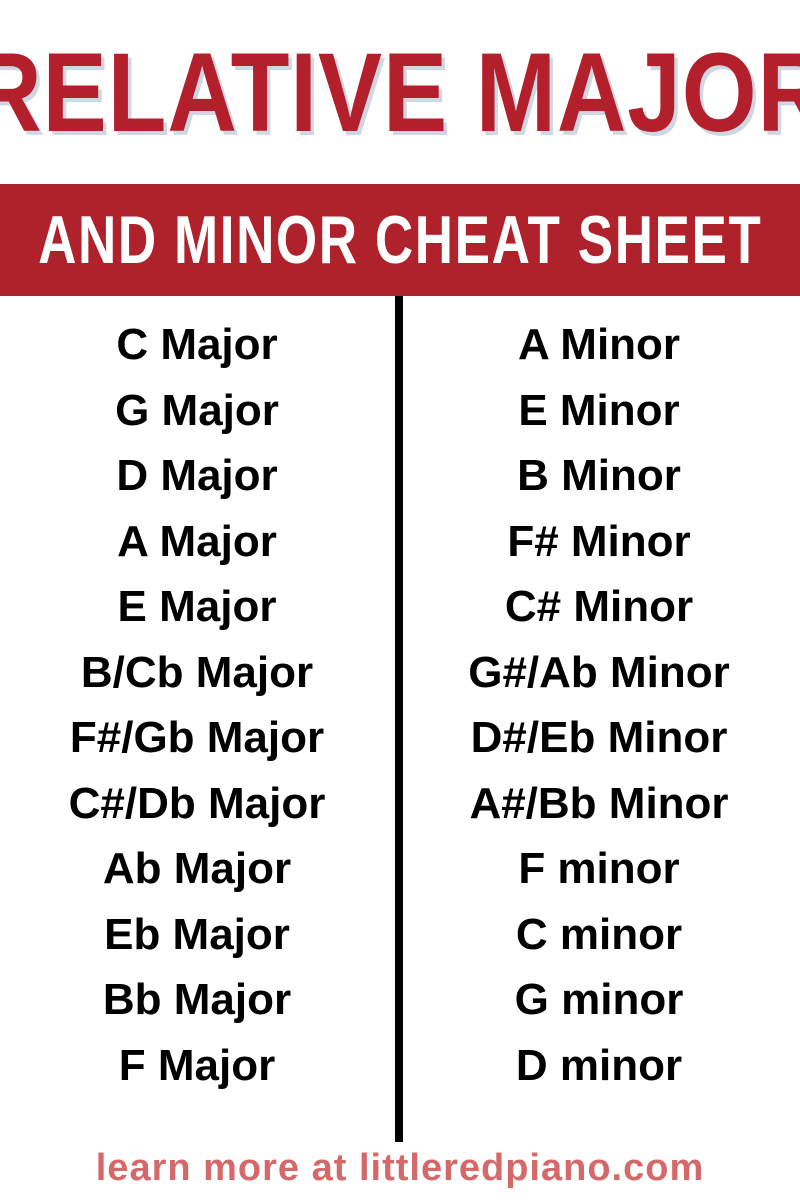 The width and height of the screenshot is (800, 1200). What do you see at coordinates (599, 541) in the screenshot?
I see `minor-key-item: F# Minor` at bounding box center [599, 541].